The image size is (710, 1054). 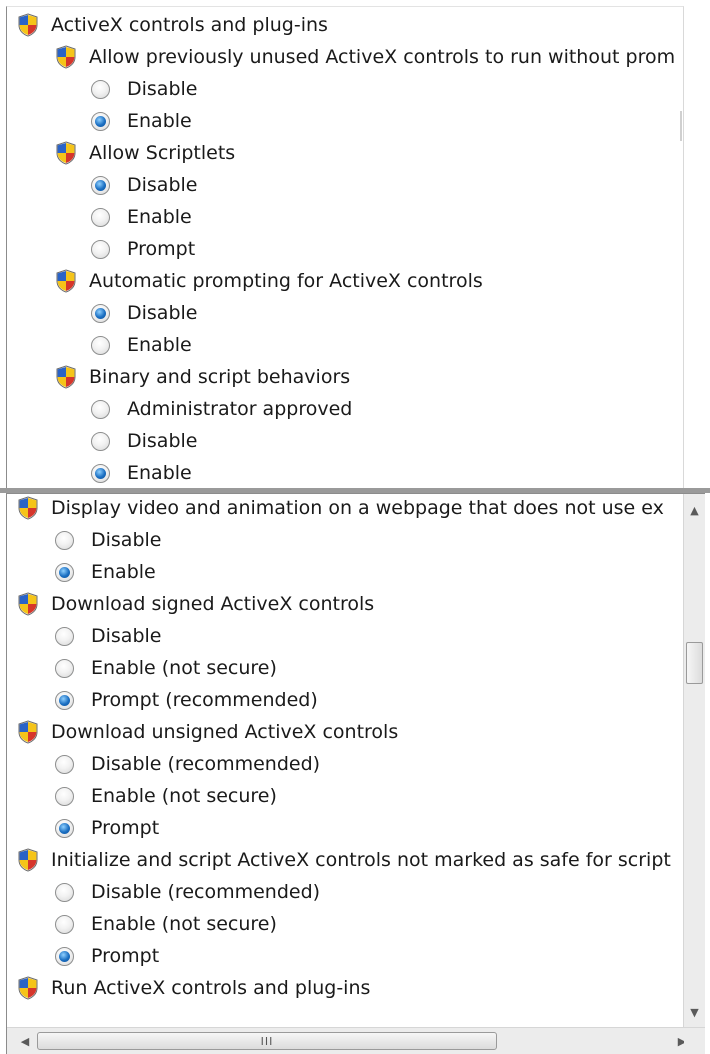 I want to click on setting-category: ActiveX controls and plug-ins, so click(x=172, y=25).